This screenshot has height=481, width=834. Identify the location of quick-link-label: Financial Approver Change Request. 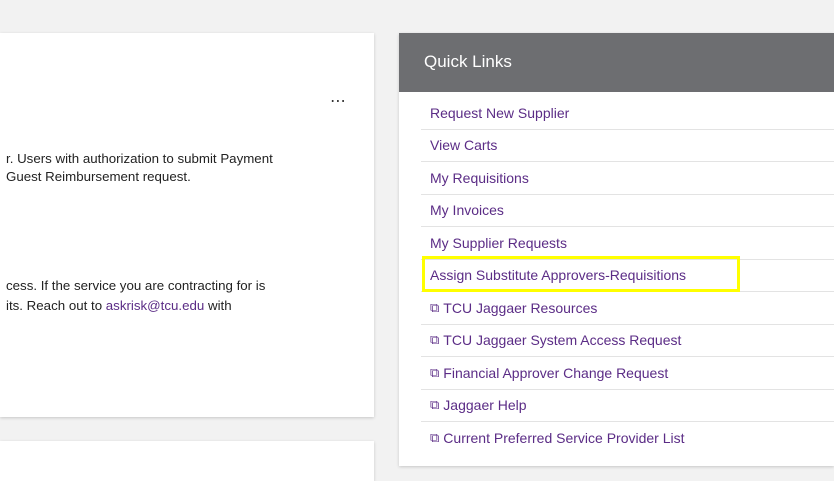
(556, 372).